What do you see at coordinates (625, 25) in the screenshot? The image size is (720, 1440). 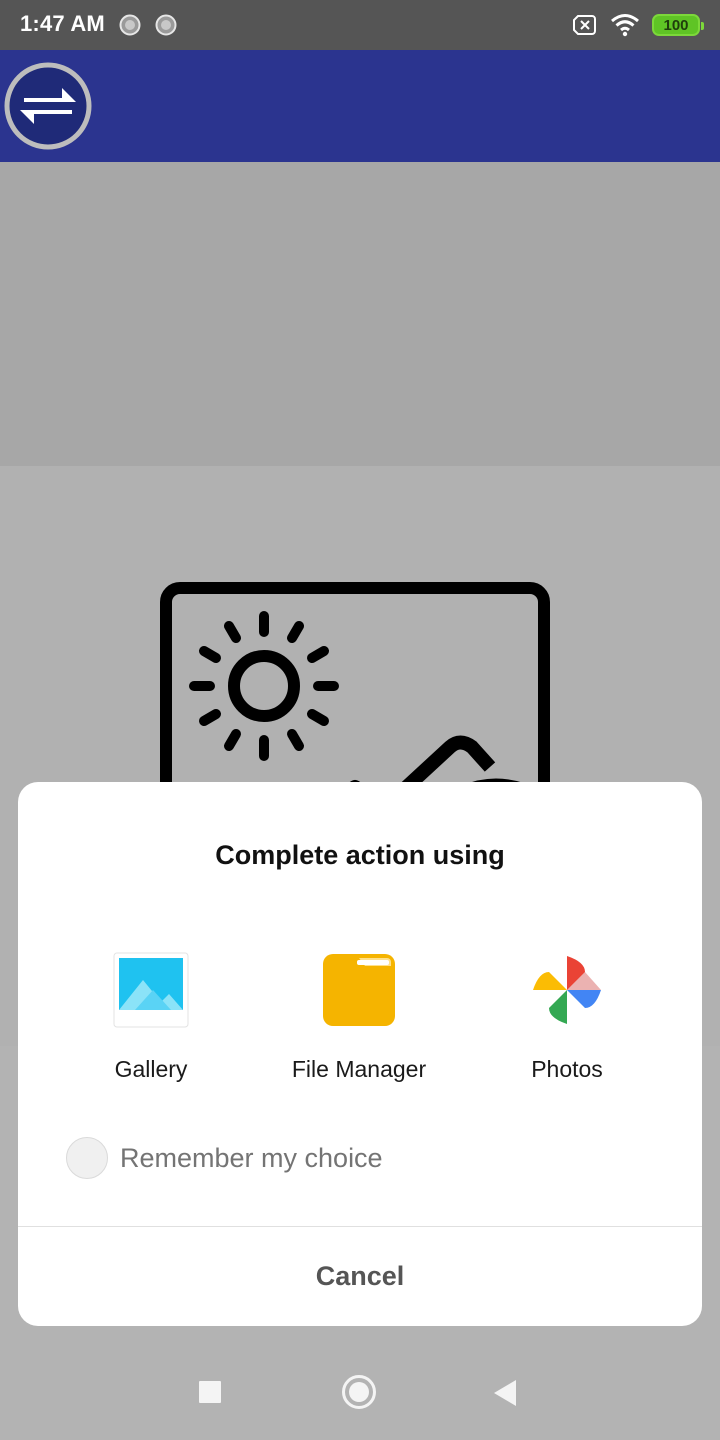 I see `wifi-icon` at bounding box center [625, 25].